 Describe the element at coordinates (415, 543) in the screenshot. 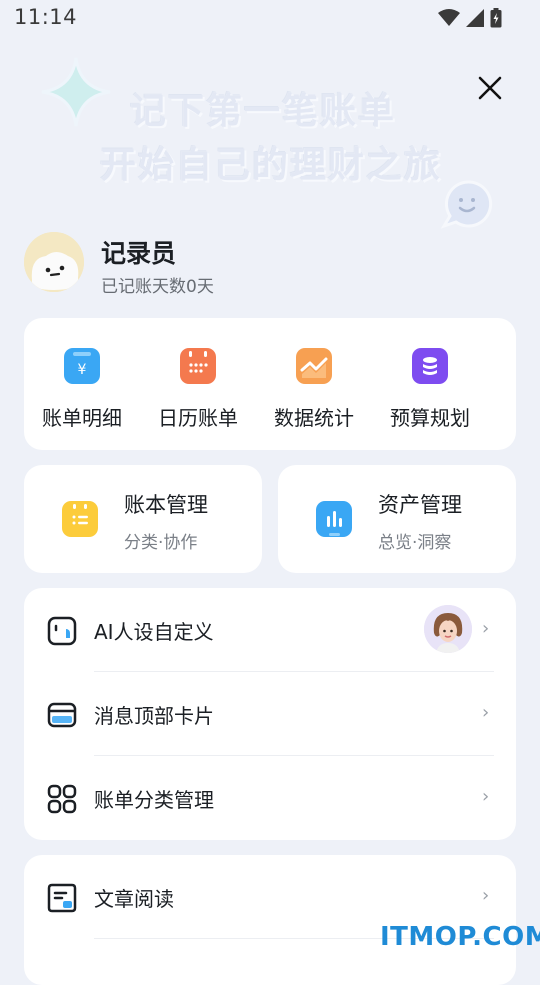

I see `assets-subtitle: 总览·洞察` at that location.